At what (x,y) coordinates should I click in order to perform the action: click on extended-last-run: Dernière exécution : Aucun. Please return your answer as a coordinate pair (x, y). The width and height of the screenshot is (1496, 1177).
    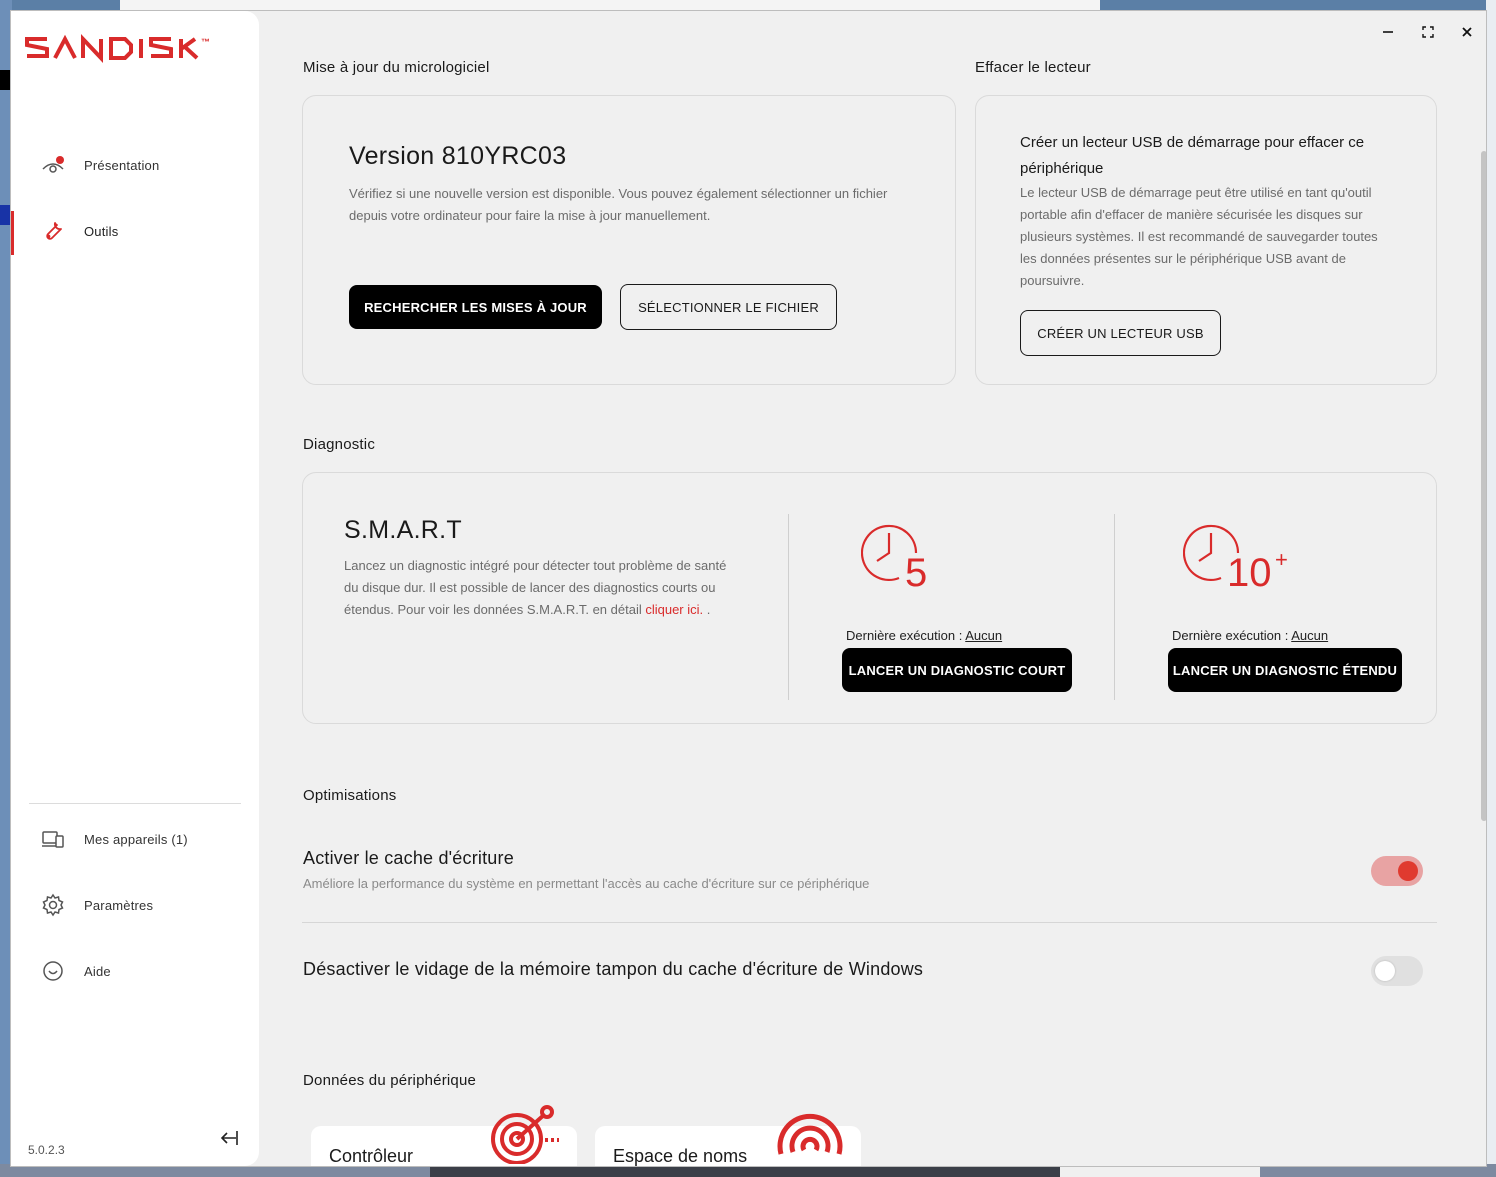
    Looking at the image, I should click on (1250, 635).